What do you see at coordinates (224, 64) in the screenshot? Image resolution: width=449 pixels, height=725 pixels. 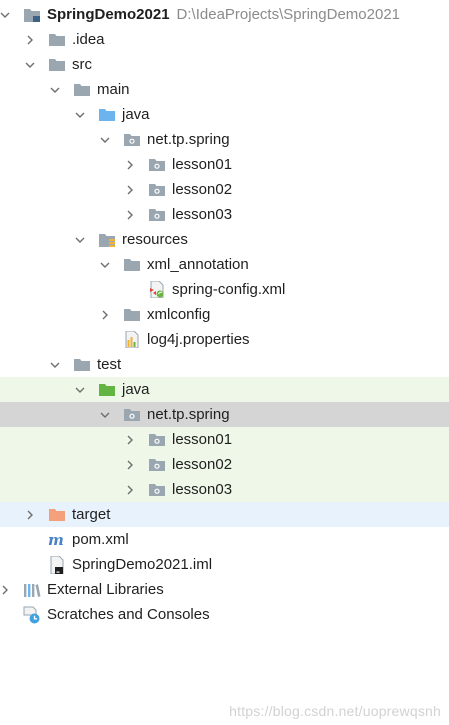 I see `tree-row-src: src` at bounding box center [224, 64].